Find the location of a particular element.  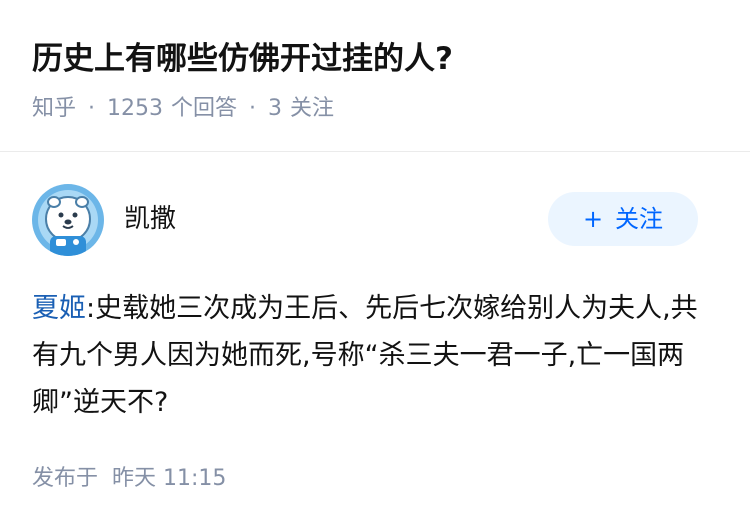

publish-time: 昨天 11:15 is located at coordinates (169, 478).